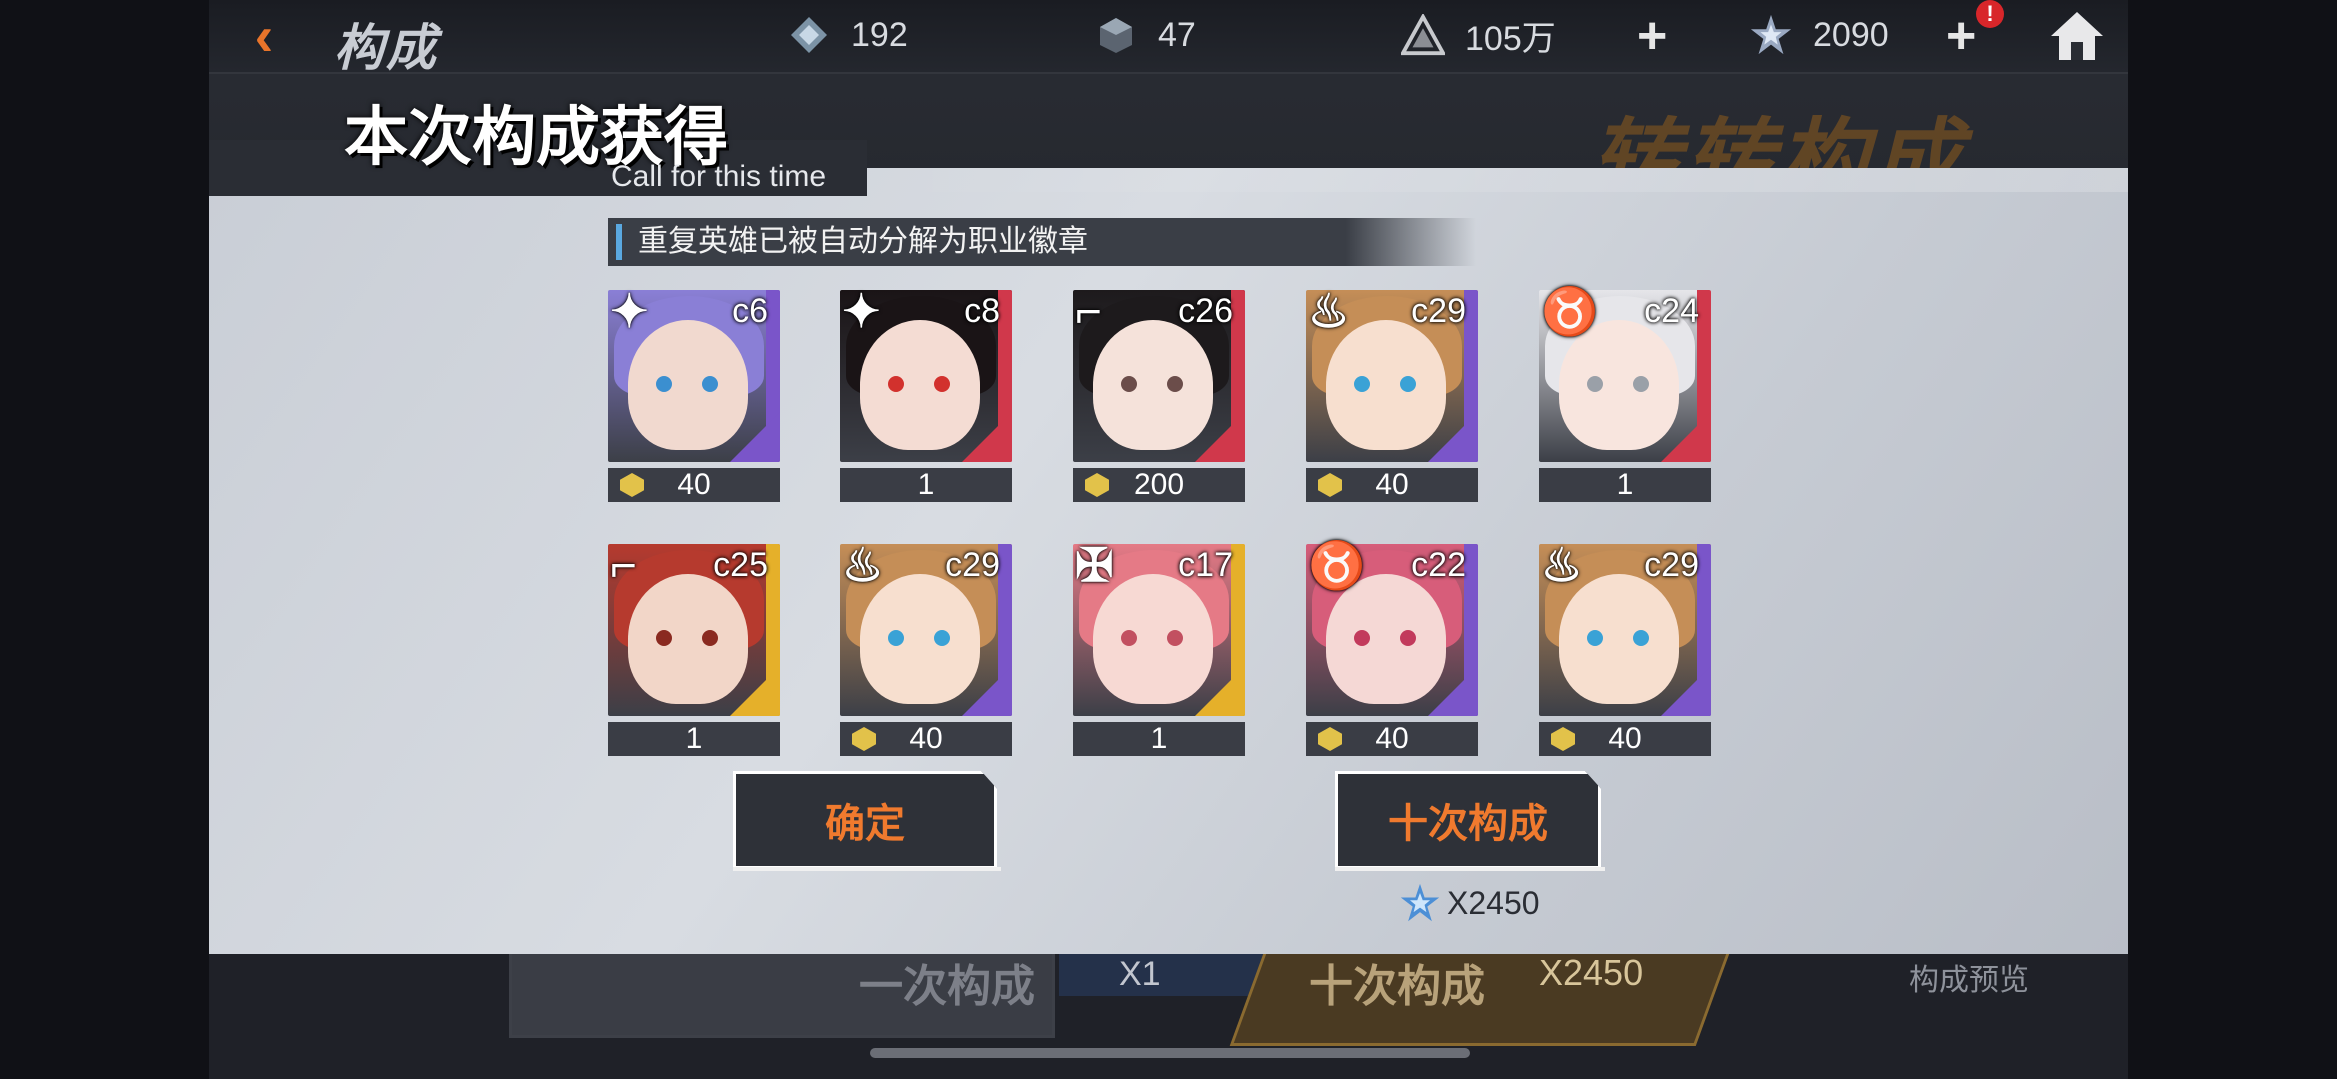  Describe the element at coordinates (1397, 986) in the screenshot. I see `background-ten-pull-label: 十次构成` at that location.